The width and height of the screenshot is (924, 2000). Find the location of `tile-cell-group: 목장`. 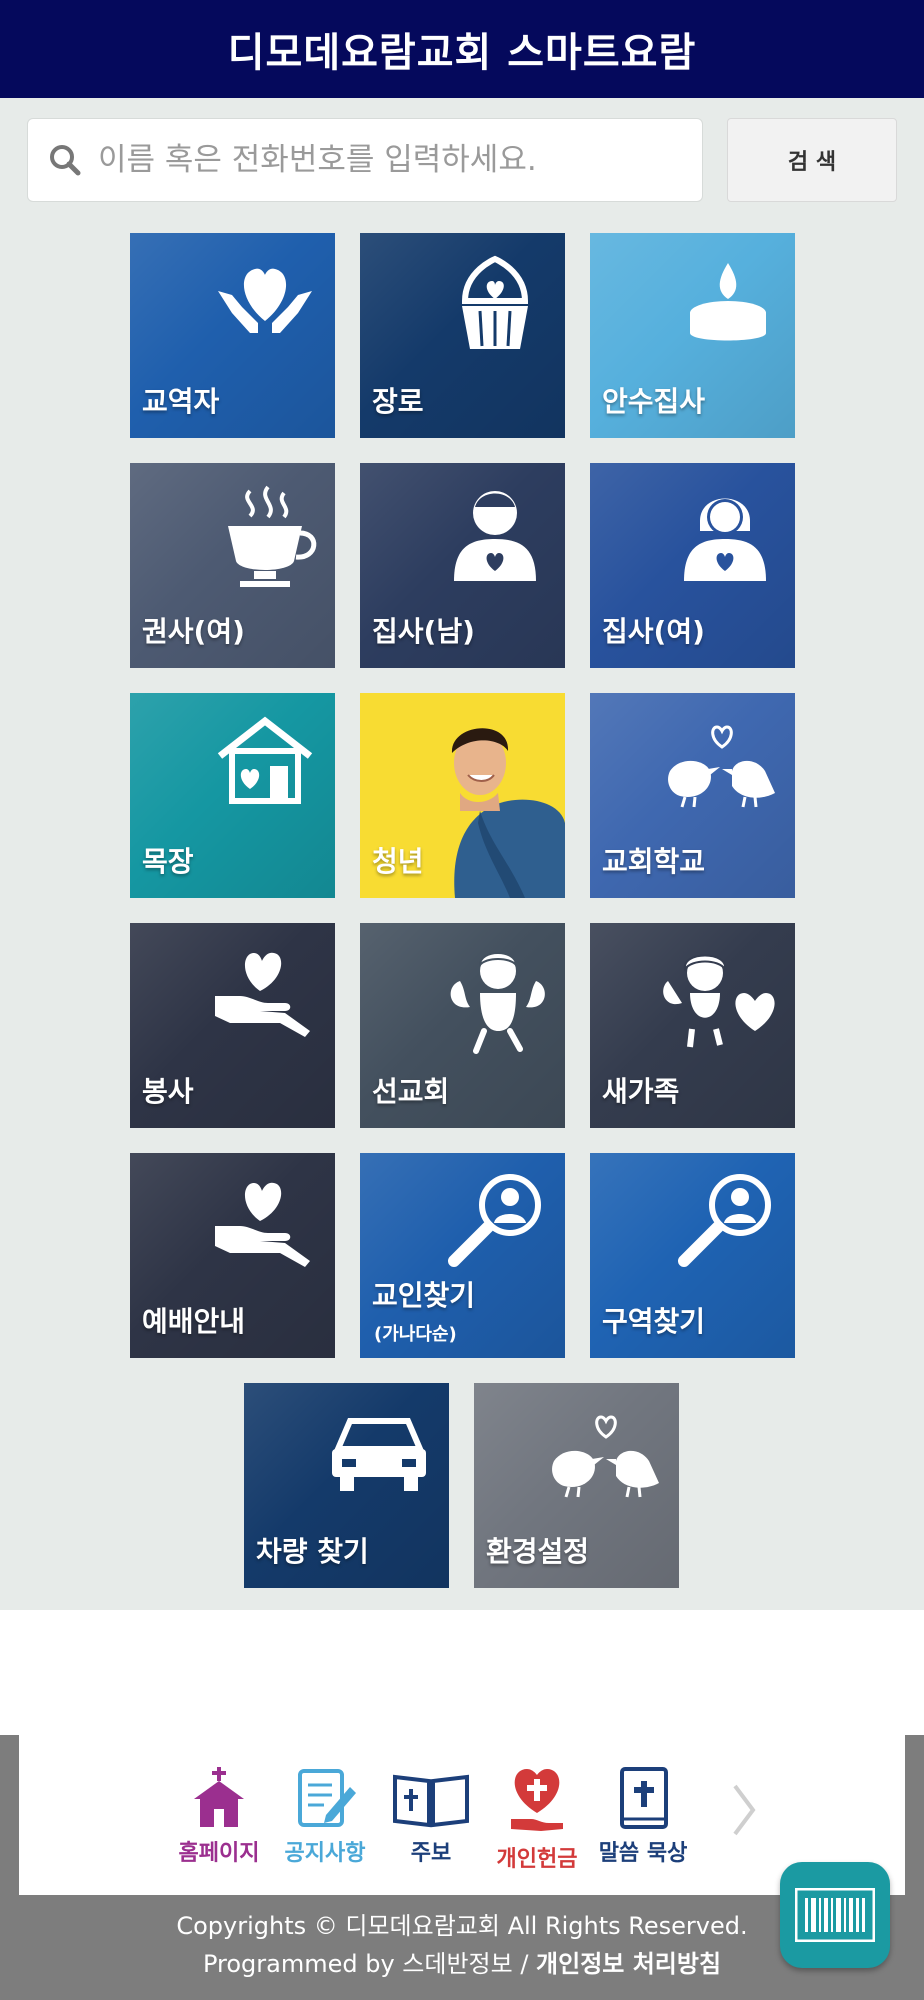

tile-cell-group: 목장 is located at coordinates (232, 795).